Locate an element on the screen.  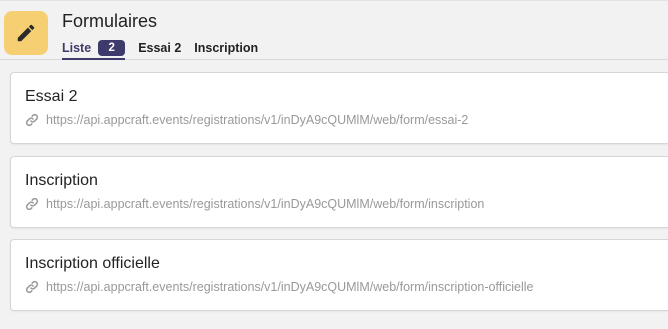
form-title: Inscription is located at coordinates (61, 180).